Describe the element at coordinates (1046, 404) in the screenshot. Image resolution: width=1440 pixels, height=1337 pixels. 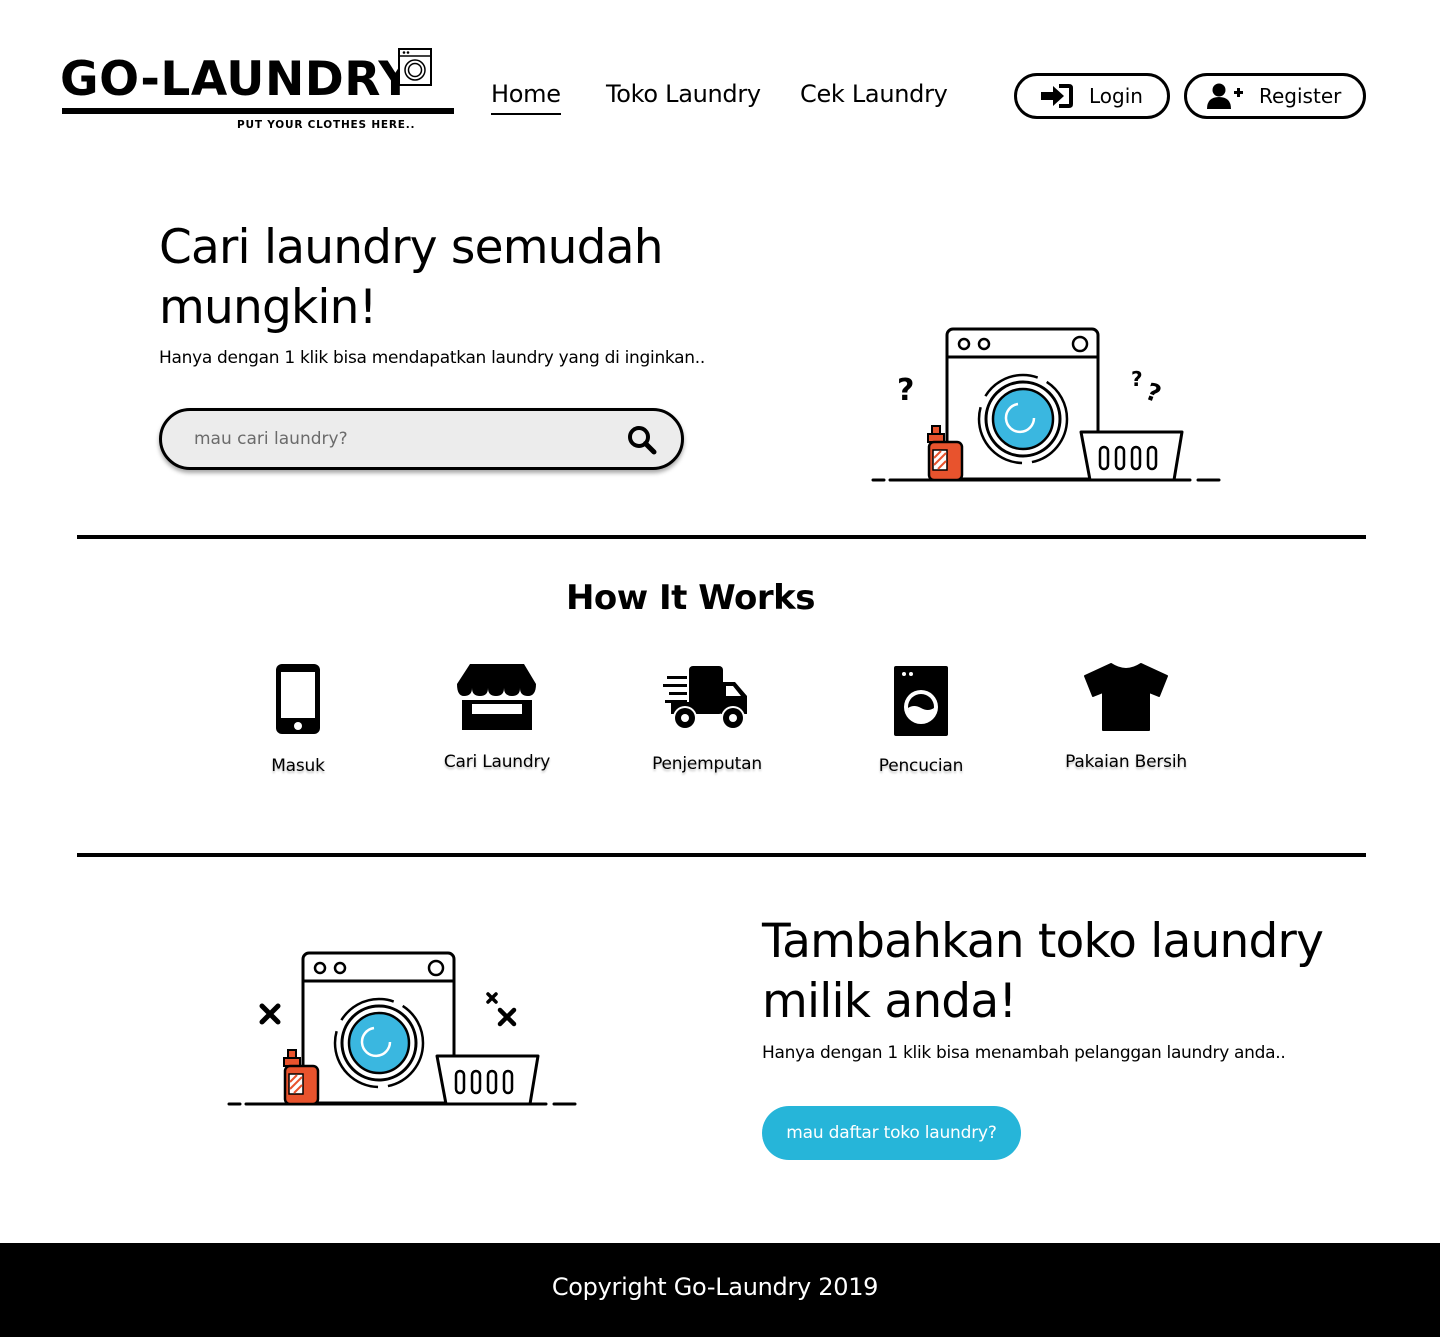
I see `washing-machine-illustration: ? ? ?` at that location.